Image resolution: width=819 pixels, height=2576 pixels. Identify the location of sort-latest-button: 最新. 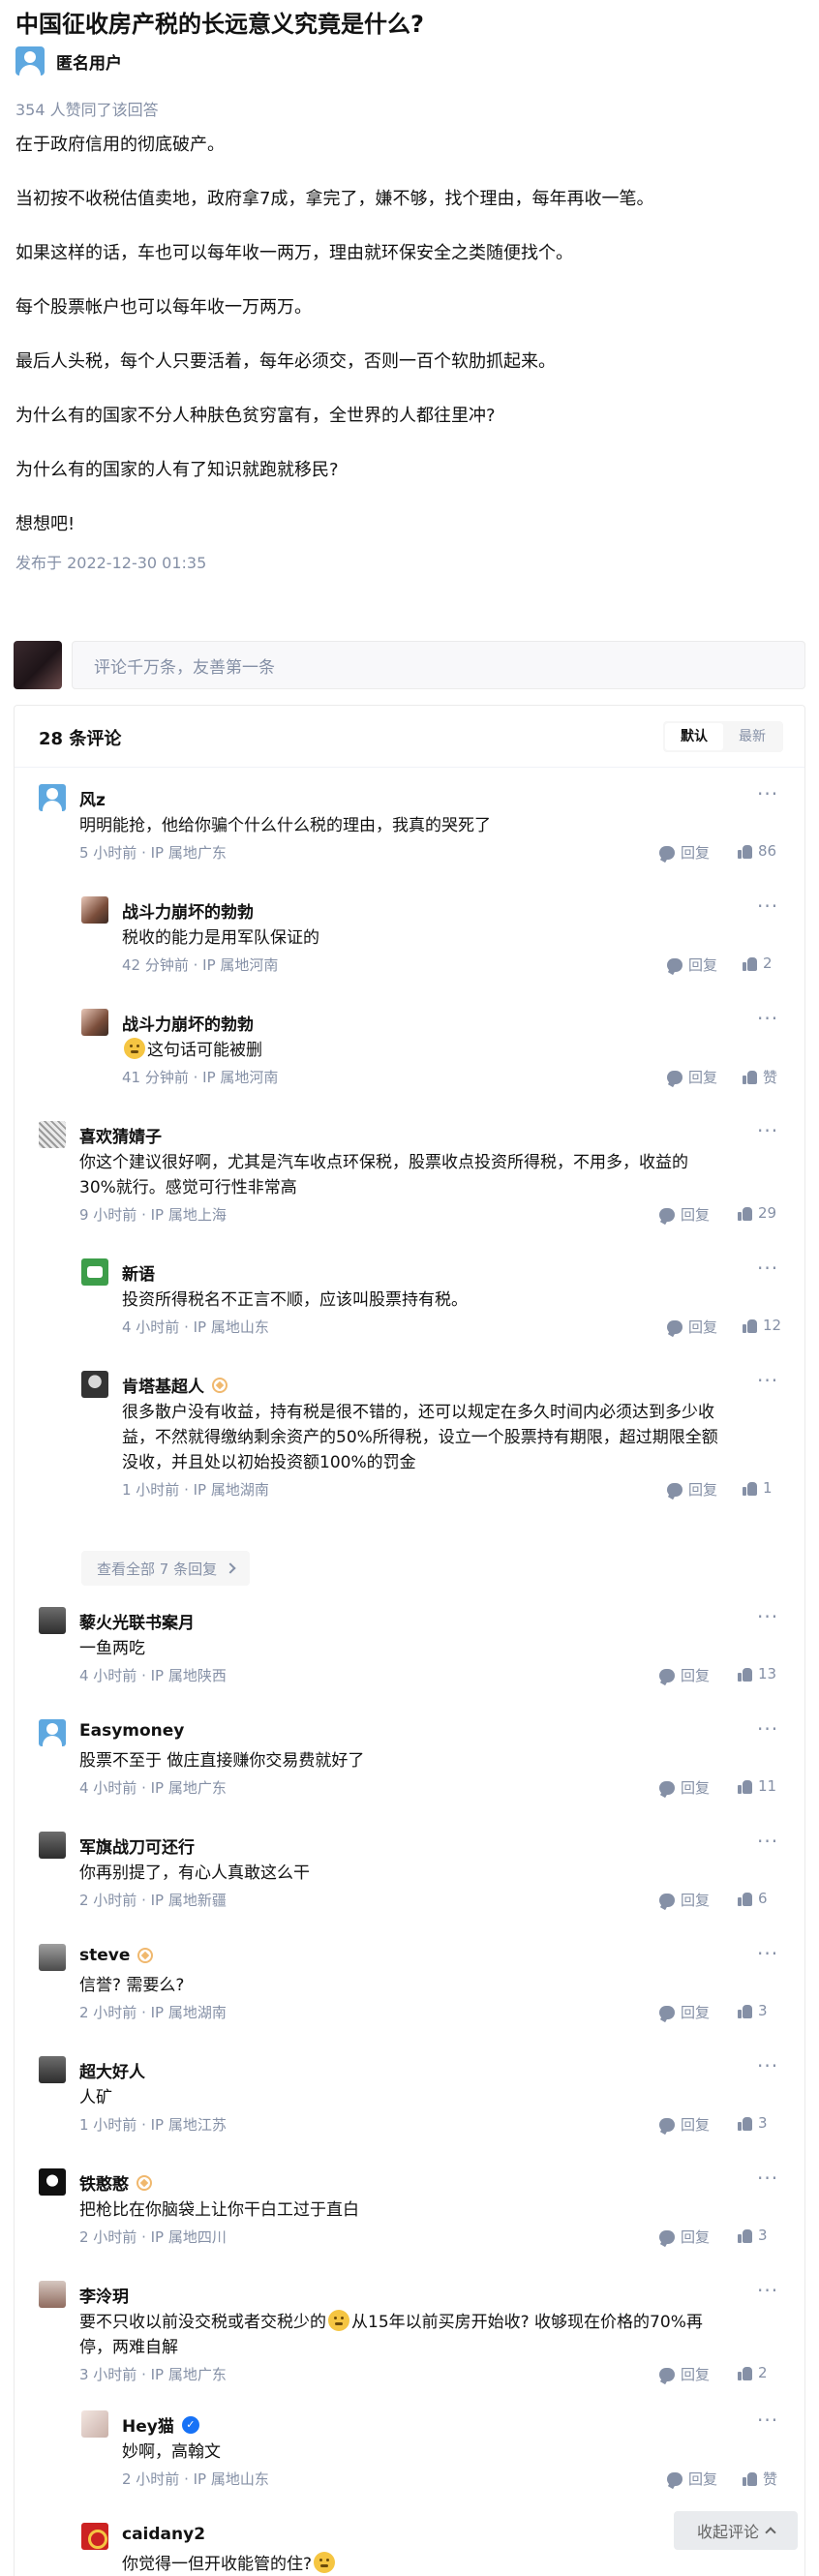
(752, 737).